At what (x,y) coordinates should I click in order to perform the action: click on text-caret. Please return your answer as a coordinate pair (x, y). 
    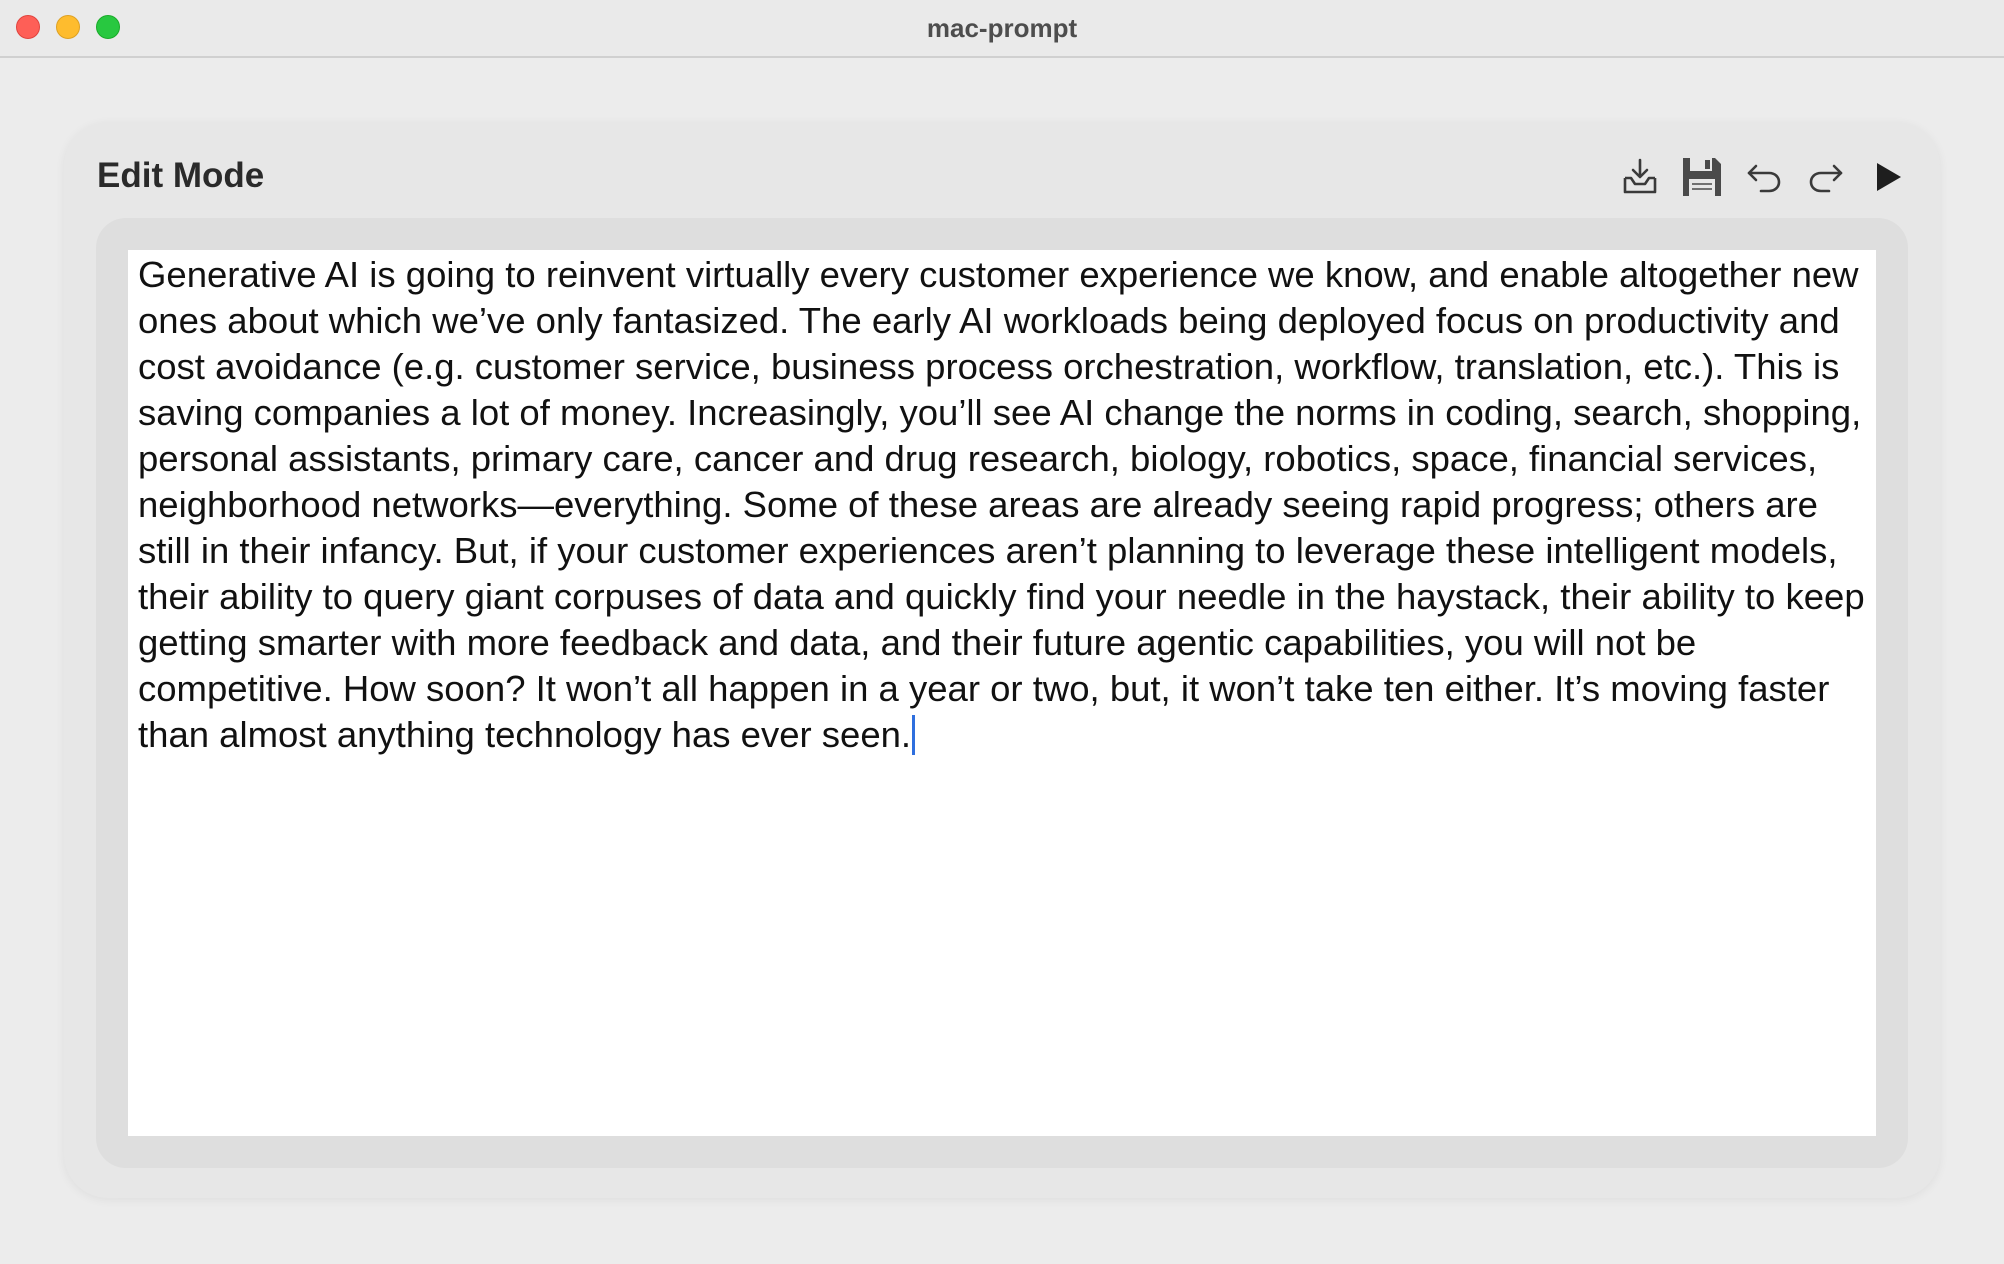
    Looking at the image, I should click on (914, 735).